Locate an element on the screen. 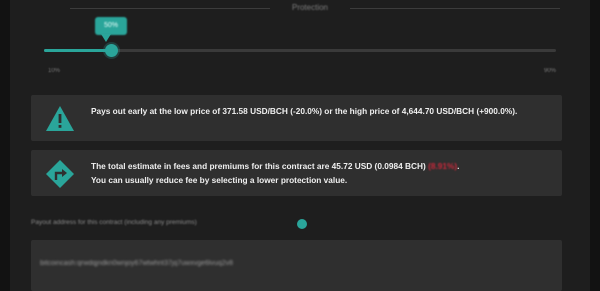 The width and height of the screenshot is (600, 291). warning-icon is located at coordinates (60, 118).